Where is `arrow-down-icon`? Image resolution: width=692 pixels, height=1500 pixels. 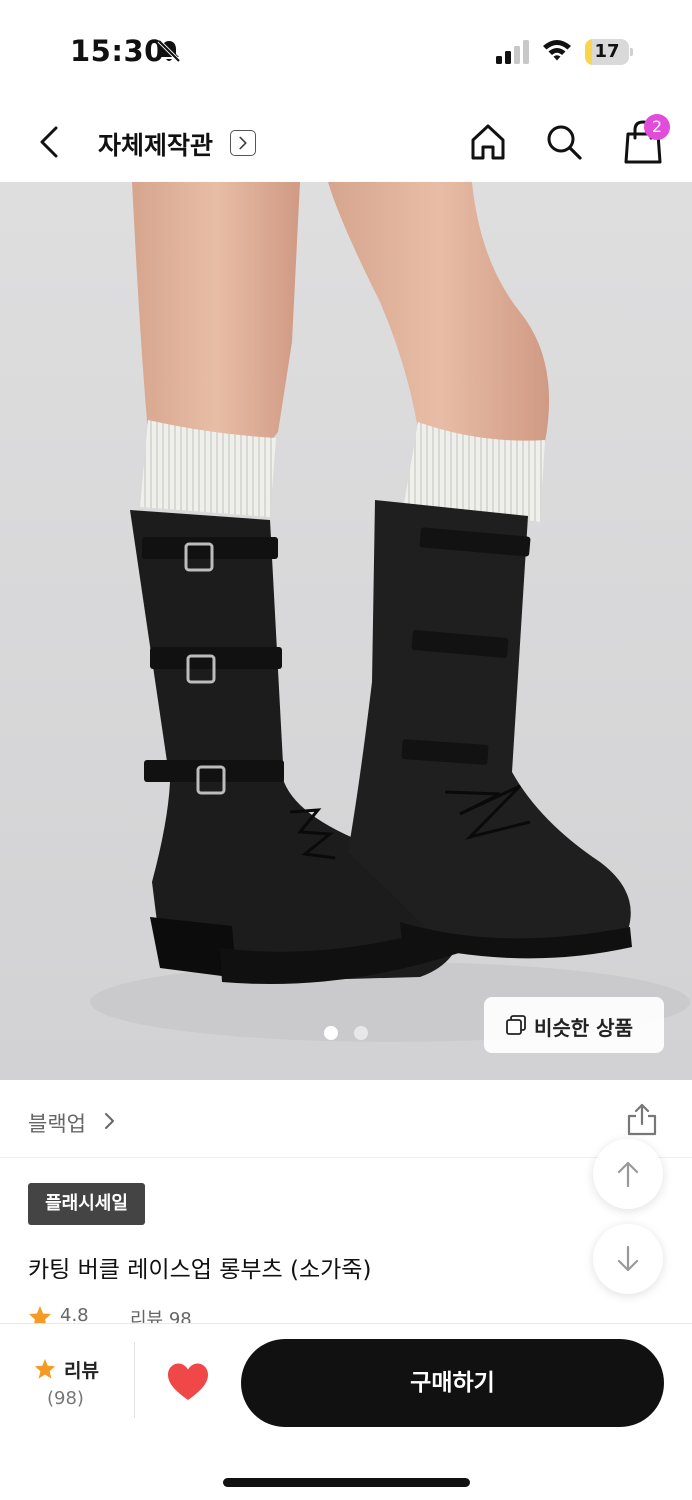 arrow-down-icon is located at coordinates (628, 1258).